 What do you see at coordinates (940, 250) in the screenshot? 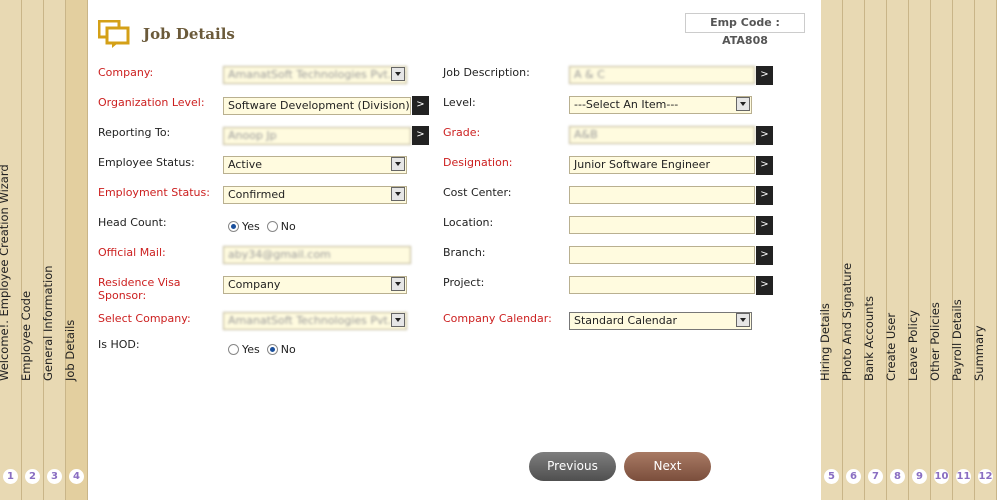
I see `step-tab-other-policies: Other Policies 10` at bounding box center [940, 250].